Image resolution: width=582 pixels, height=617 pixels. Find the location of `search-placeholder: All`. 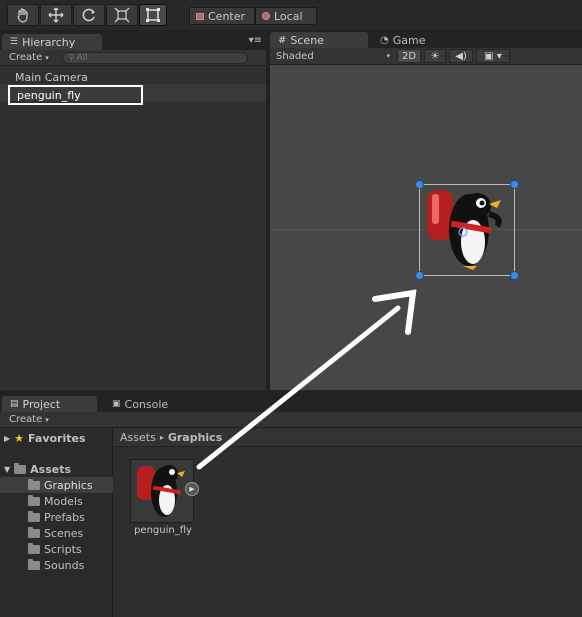

search-placeholder: All is located at coordinates (82, 57).